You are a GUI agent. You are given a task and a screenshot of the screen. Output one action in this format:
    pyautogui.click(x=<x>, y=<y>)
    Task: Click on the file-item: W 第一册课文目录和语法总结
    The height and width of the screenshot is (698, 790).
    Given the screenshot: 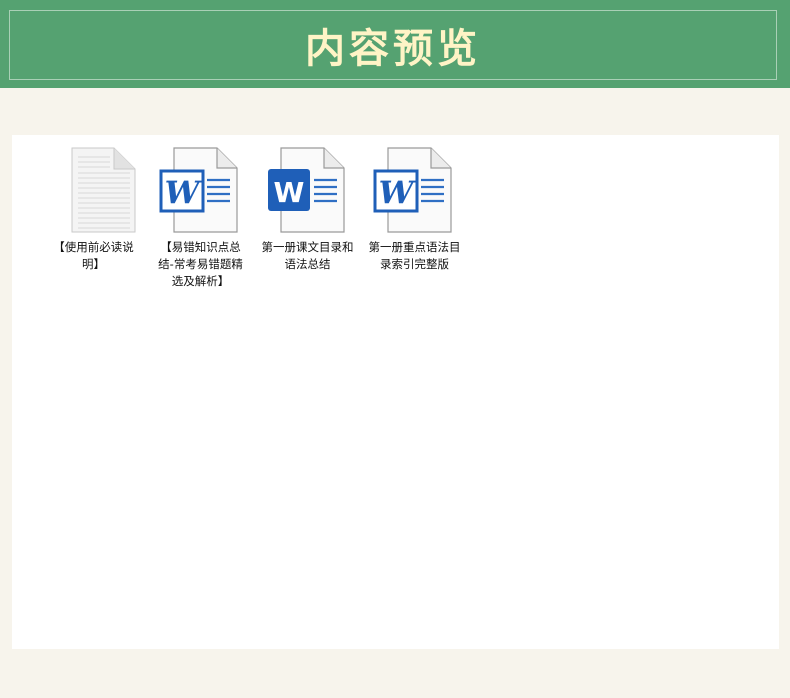 What is the action you would take?
    pyautogui.click(x=307, y=218)
    